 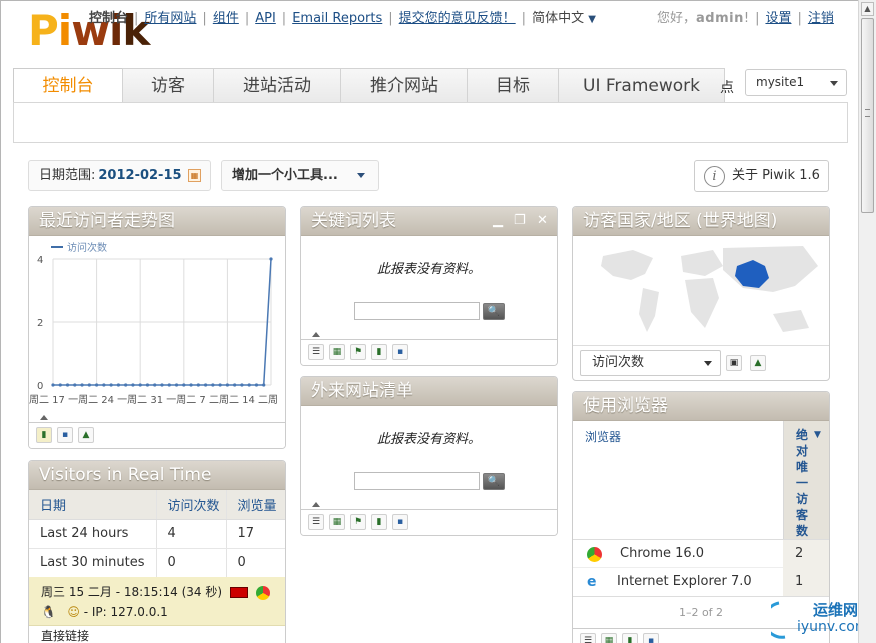 I want to click on flag-icon, so click(x=238, y=592).